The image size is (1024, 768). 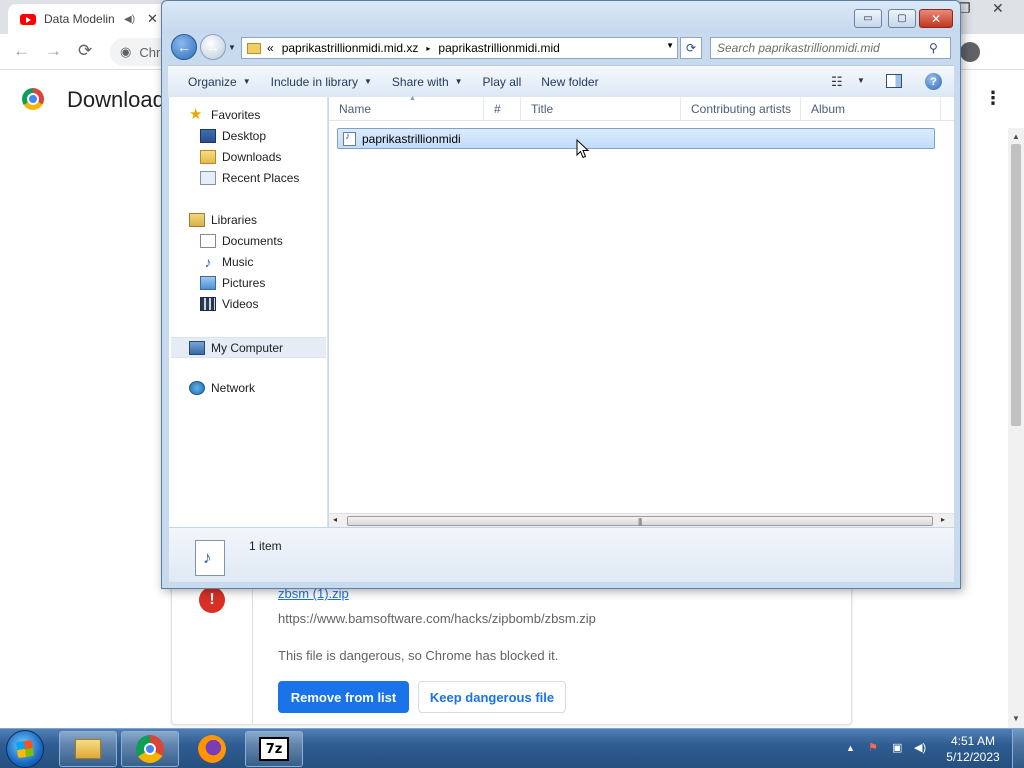 I want to click on file-name: paprikastrillionmidi, so click(x=411, y=138).